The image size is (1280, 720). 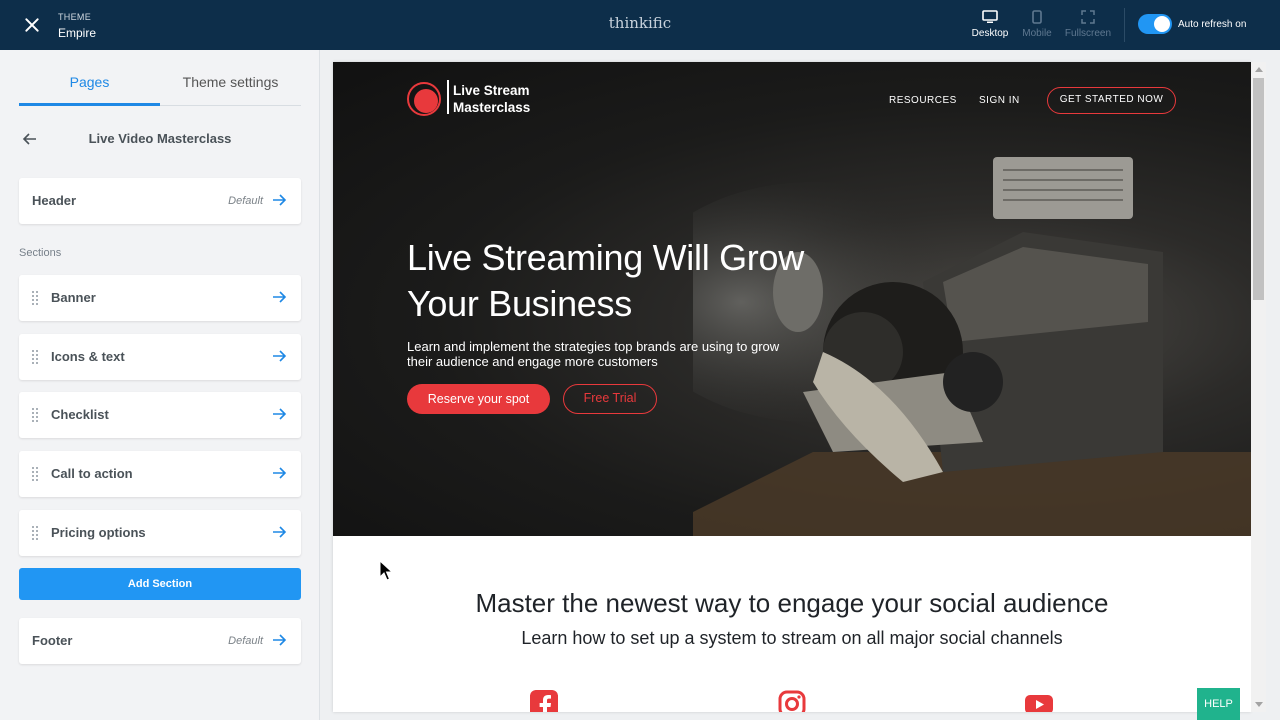 What do you see at coordinates (1111, 100) in the screenshot?
I see `get-started-button: GET STARTED NOW` at bounding box center [1111, 100].